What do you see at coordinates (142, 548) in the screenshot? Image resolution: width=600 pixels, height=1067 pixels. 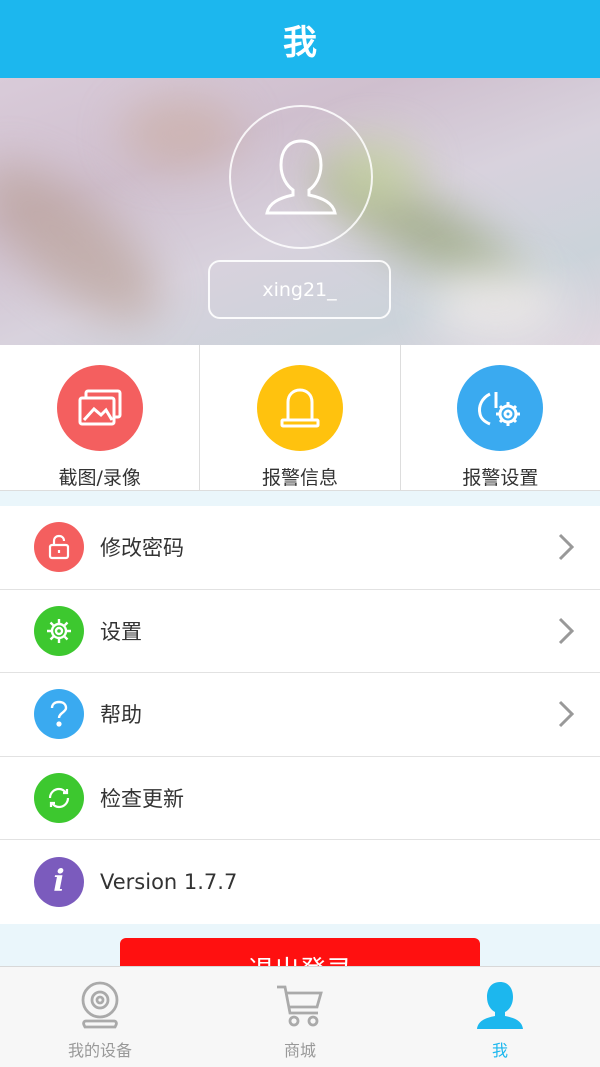 I see `menu-item-label: 修改密码` at bounding box center [142, 548].